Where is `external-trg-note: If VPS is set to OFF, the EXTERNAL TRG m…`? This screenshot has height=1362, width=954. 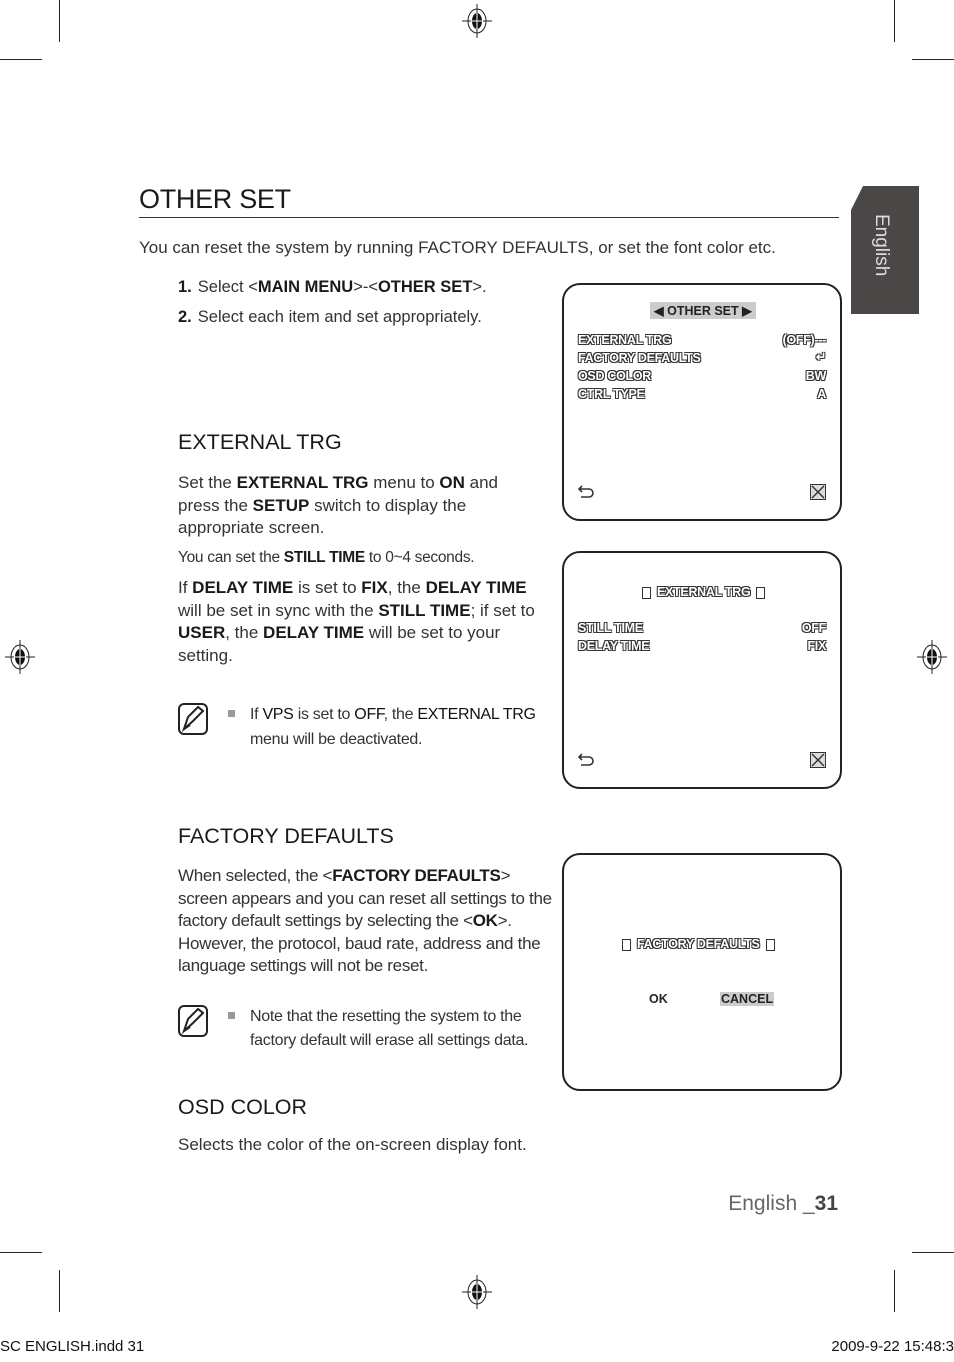 external-trg-note: If VPS is set to OFF, the EXTERNAL TRG m… is located at coordinates (393, 727).